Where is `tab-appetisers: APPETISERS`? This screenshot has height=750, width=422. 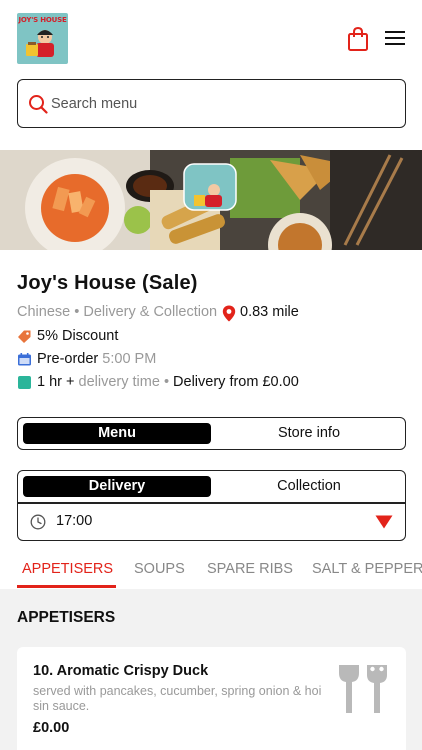
tab-appetisers: APPETISERS is located at coordinates (67, 569).